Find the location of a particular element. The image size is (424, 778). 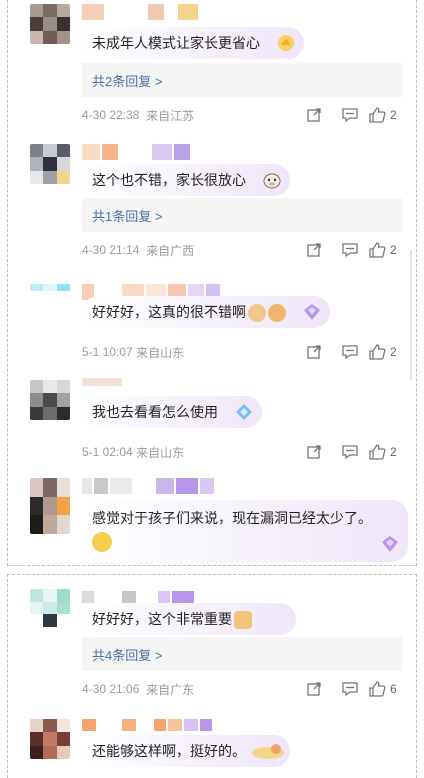

comment-bubble: 好好好，这个非常重要 is located at coordinates (189, 619).